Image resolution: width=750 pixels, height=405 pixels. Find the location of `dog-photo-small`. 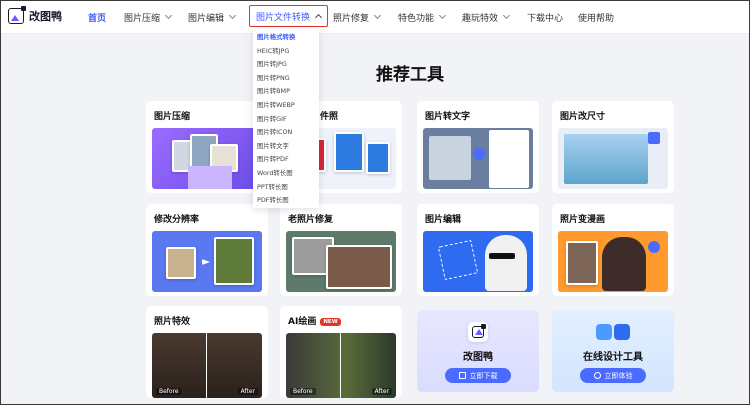

dog-photo-small is located at coordinates (181, 263).